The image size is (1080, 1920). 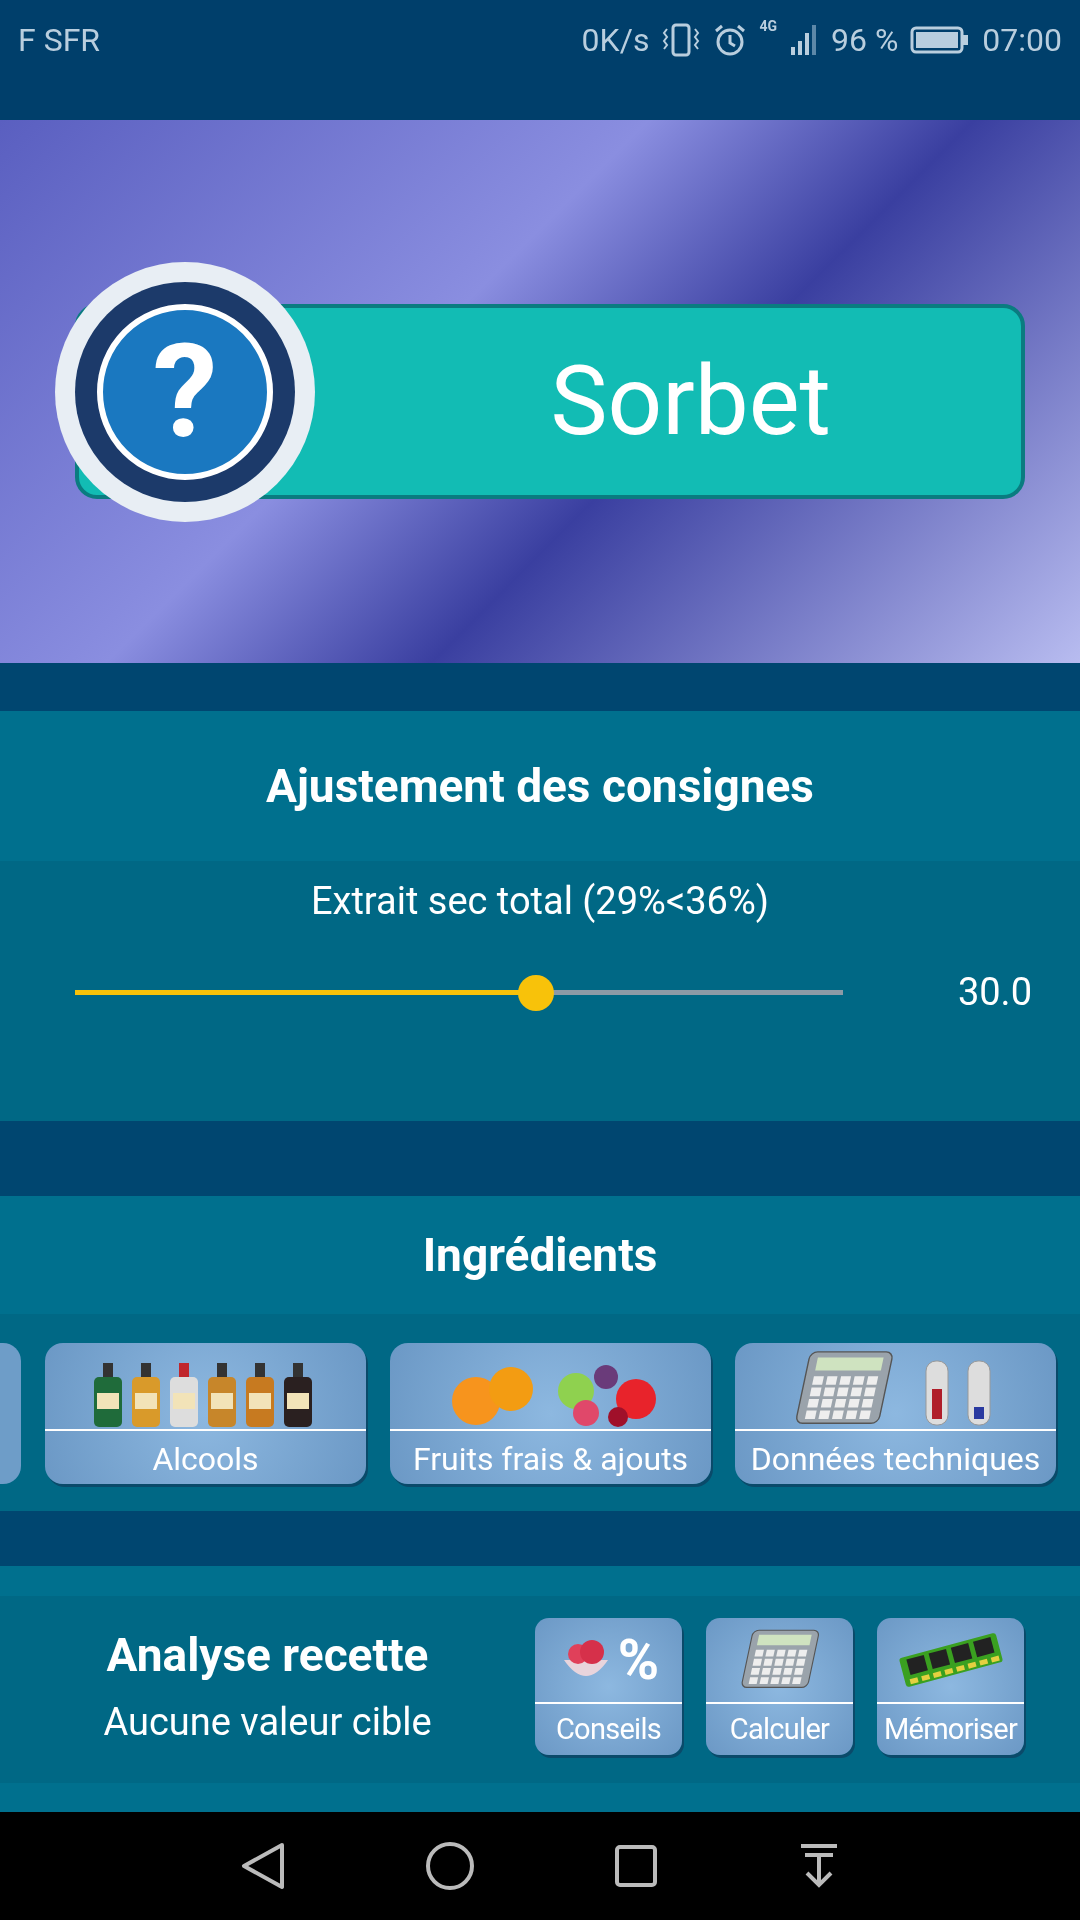 What do you see at coordinates (205, 1413) in the screenshot?
I see `category-tile: Alcools` at bounding box center [205, 1413].